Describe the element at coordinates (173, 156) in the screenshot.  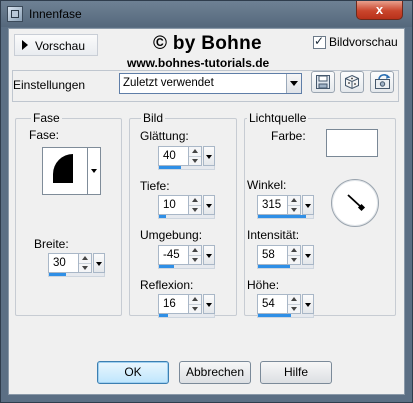
I see `smoothness-input: 40` at that location.